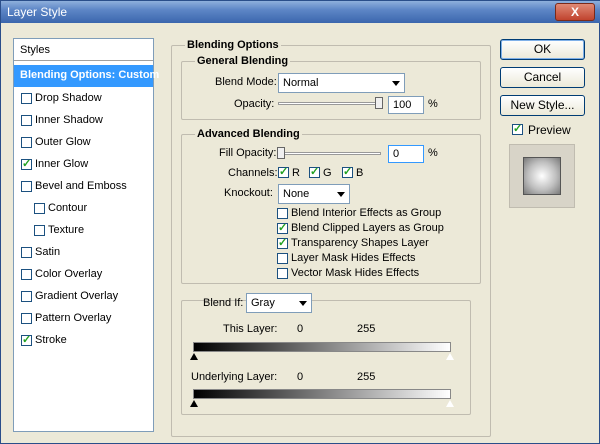  I want to click on fill-opacity-label: Fill Opacity:, so click(248, 153).